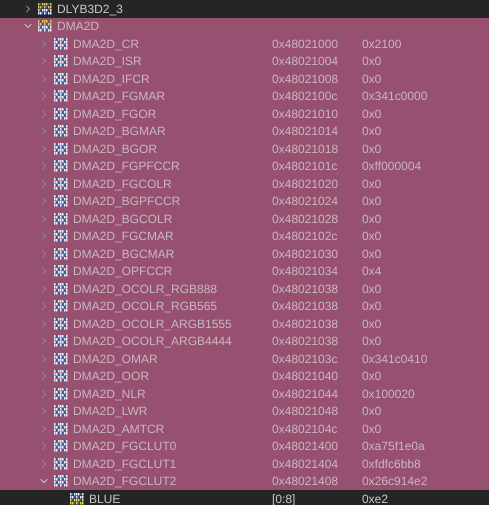  What do you see at coordinates (244, 341) in the screenshot?
I see `tree-row: DMA2D_OCOLR_ARGB4444 0x48021038 0x0` at bounding box center [244, 341].